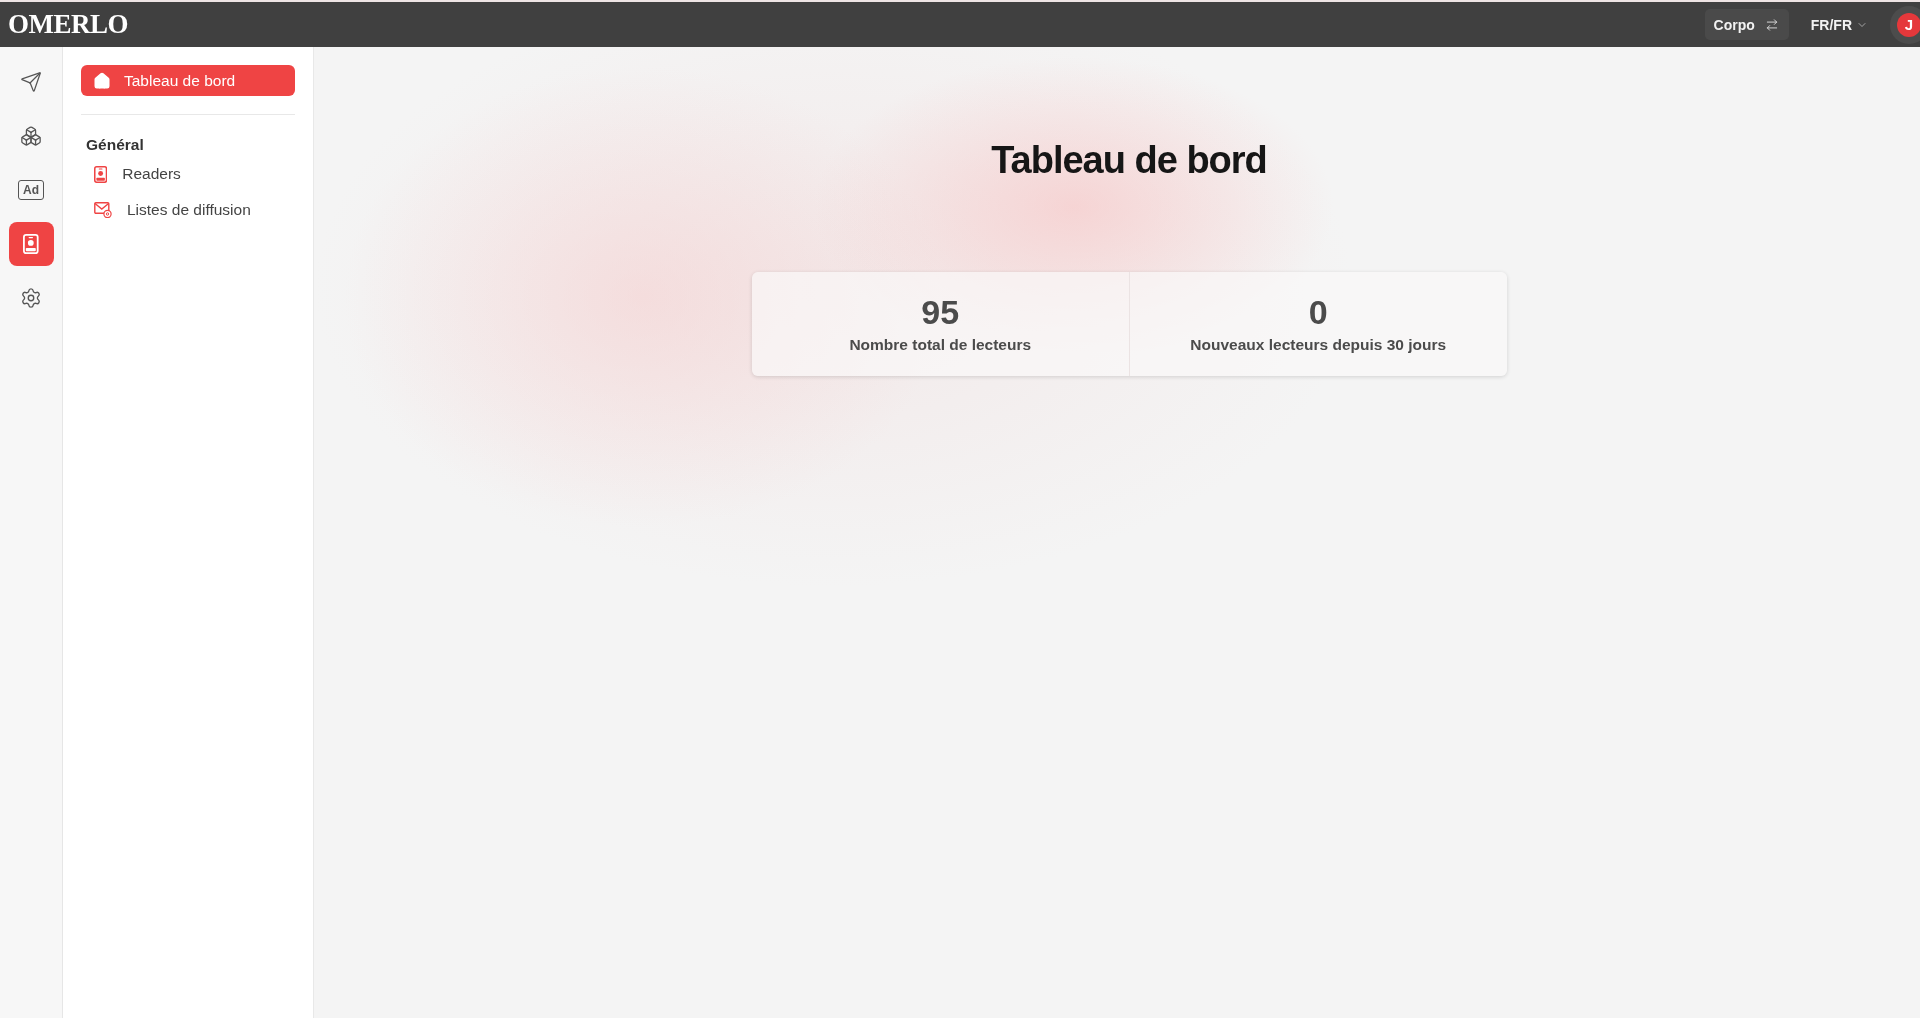 The width and height of the screenshot is (1920, 1018). I want to click on nav-item: Listes de diffusion, so click(188, 210).